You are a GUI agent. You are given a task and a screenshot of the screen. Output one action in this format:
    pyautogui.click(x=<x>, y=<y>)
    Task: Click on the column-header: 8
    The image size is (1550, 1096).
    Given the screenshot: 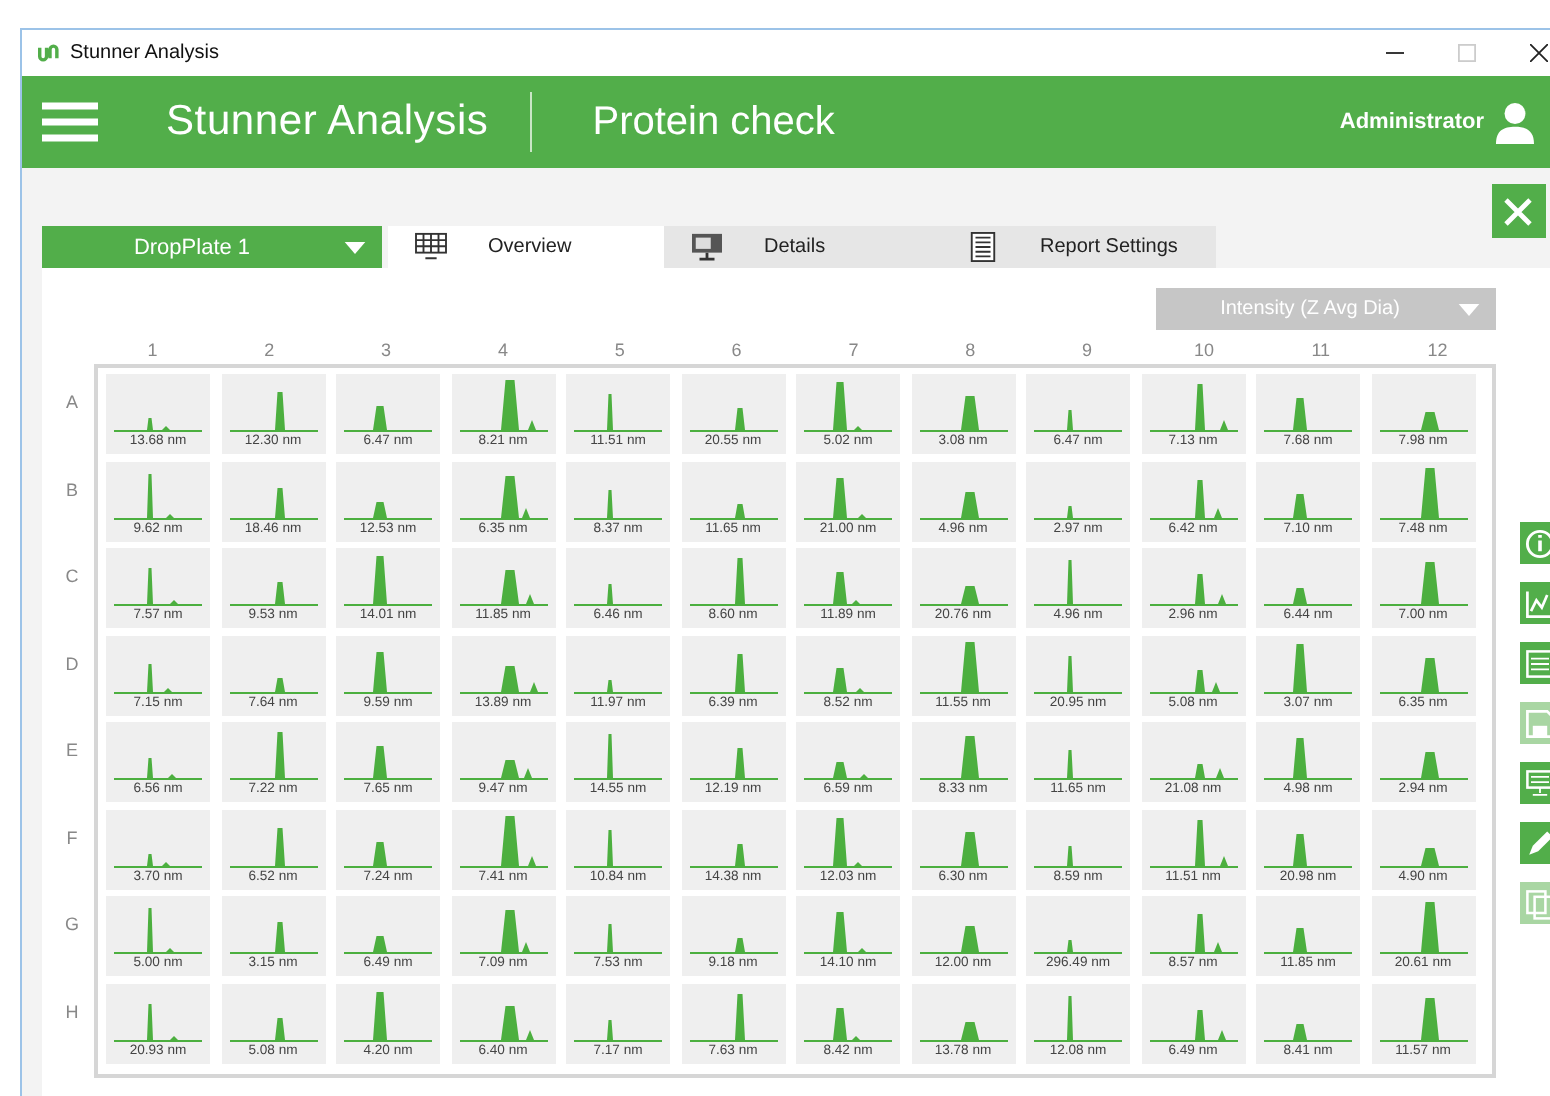 What is the action you would take?
    pyautogui.click(x=970, y=350)
    